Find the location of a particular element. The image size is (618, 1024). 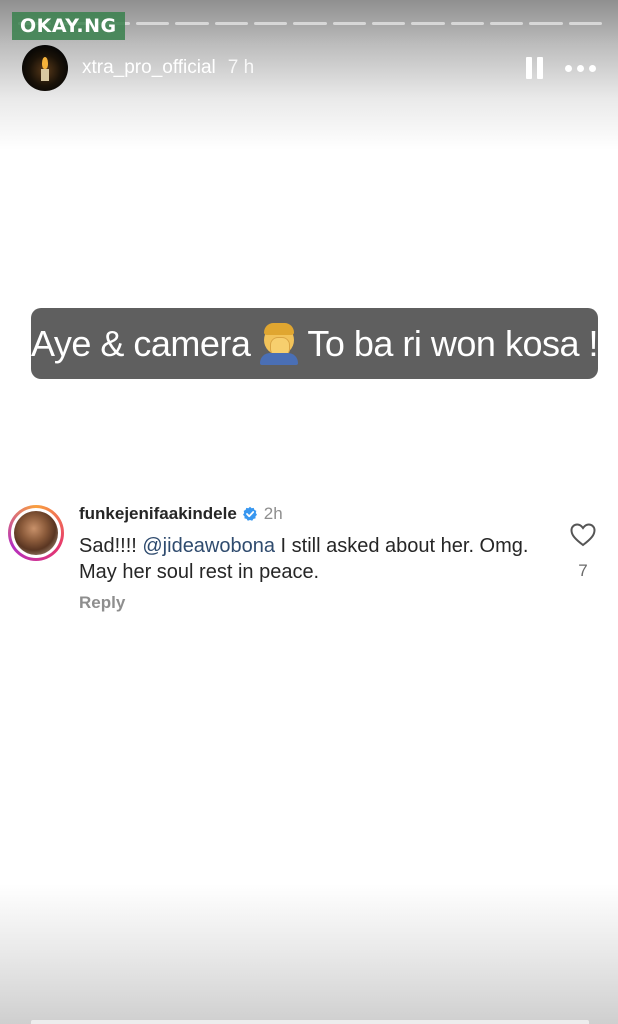

caption-text-end: To ba ri won kosa ! is located at coordinates (452, 343).